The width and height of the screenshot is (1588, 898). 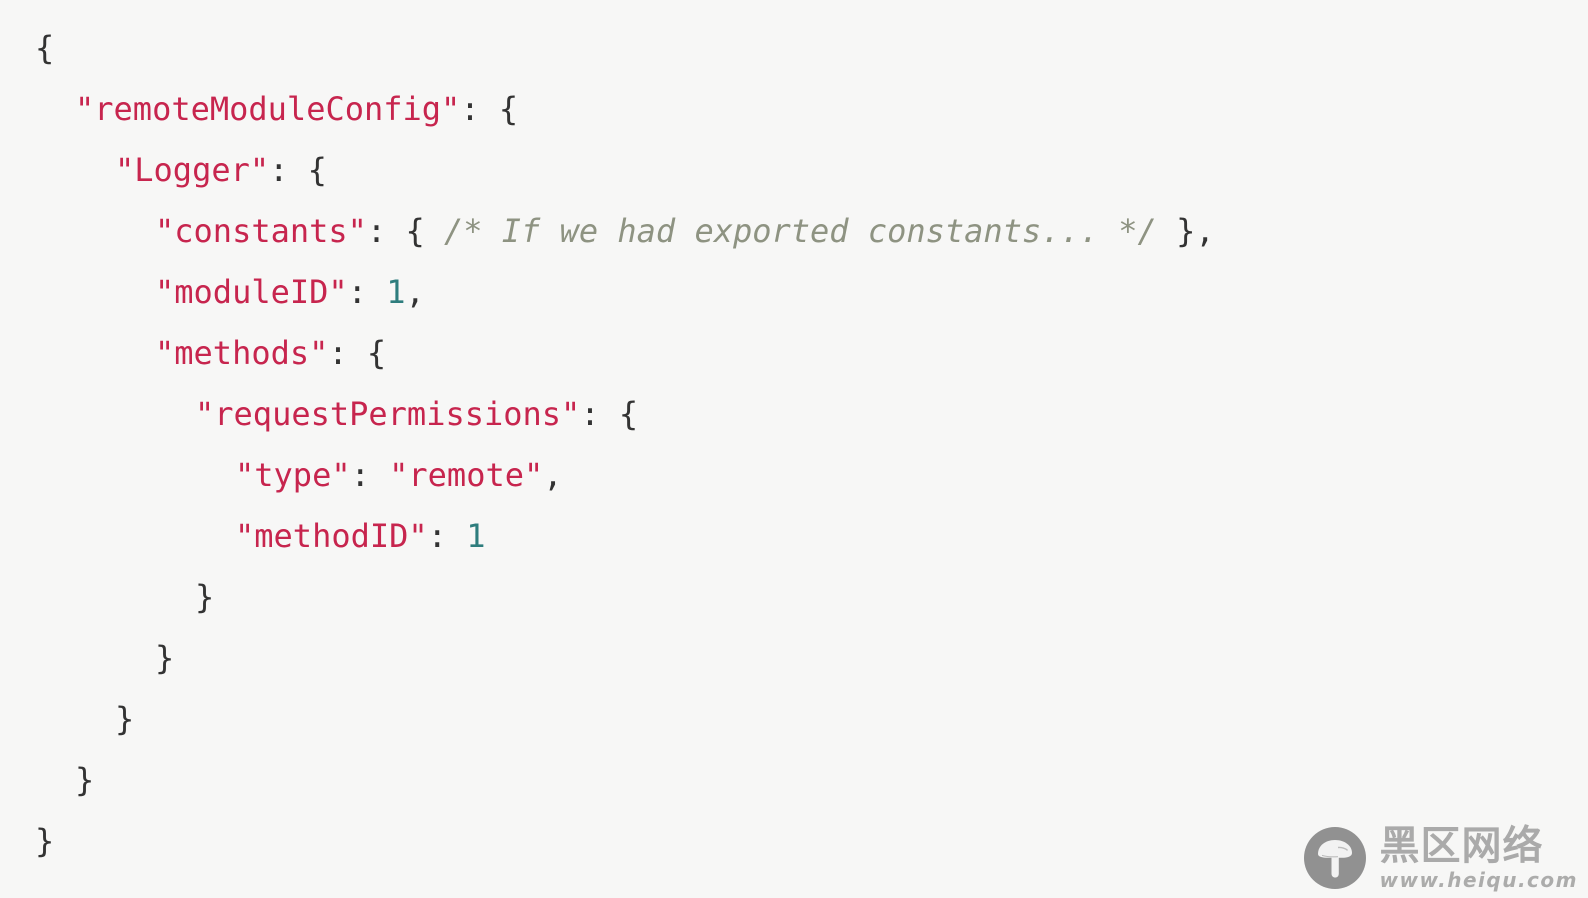 I want to click on code-token-key: "type", so click(x=293, y=475).